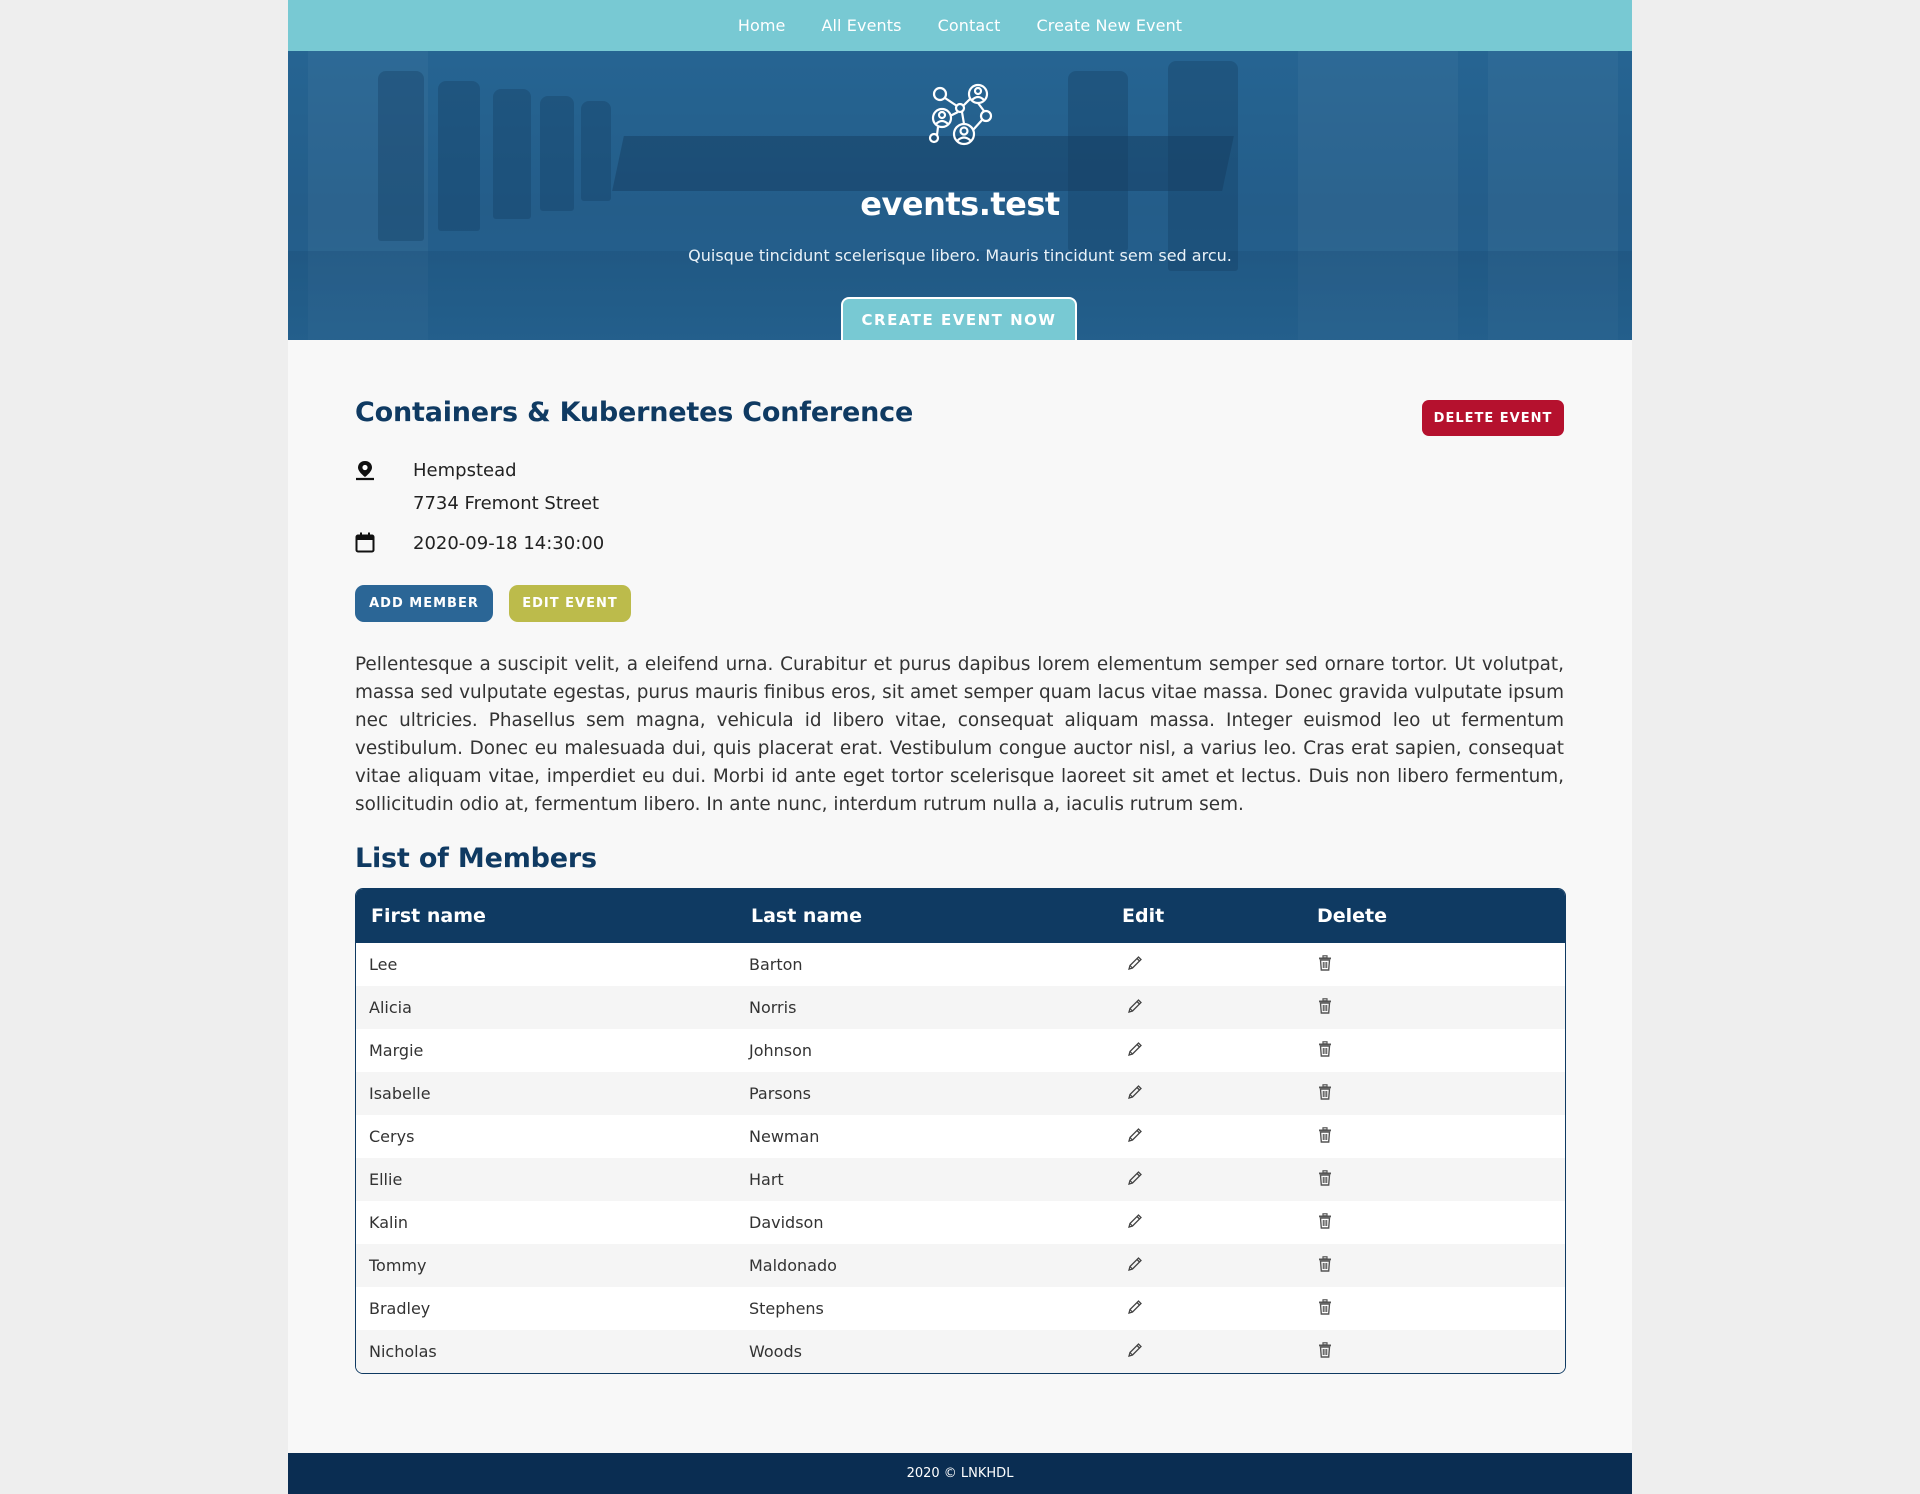  What do you see at coordinates (960, 204) in the screenshot?
I see `site-title: events.test` at bounding box center [960, 204].